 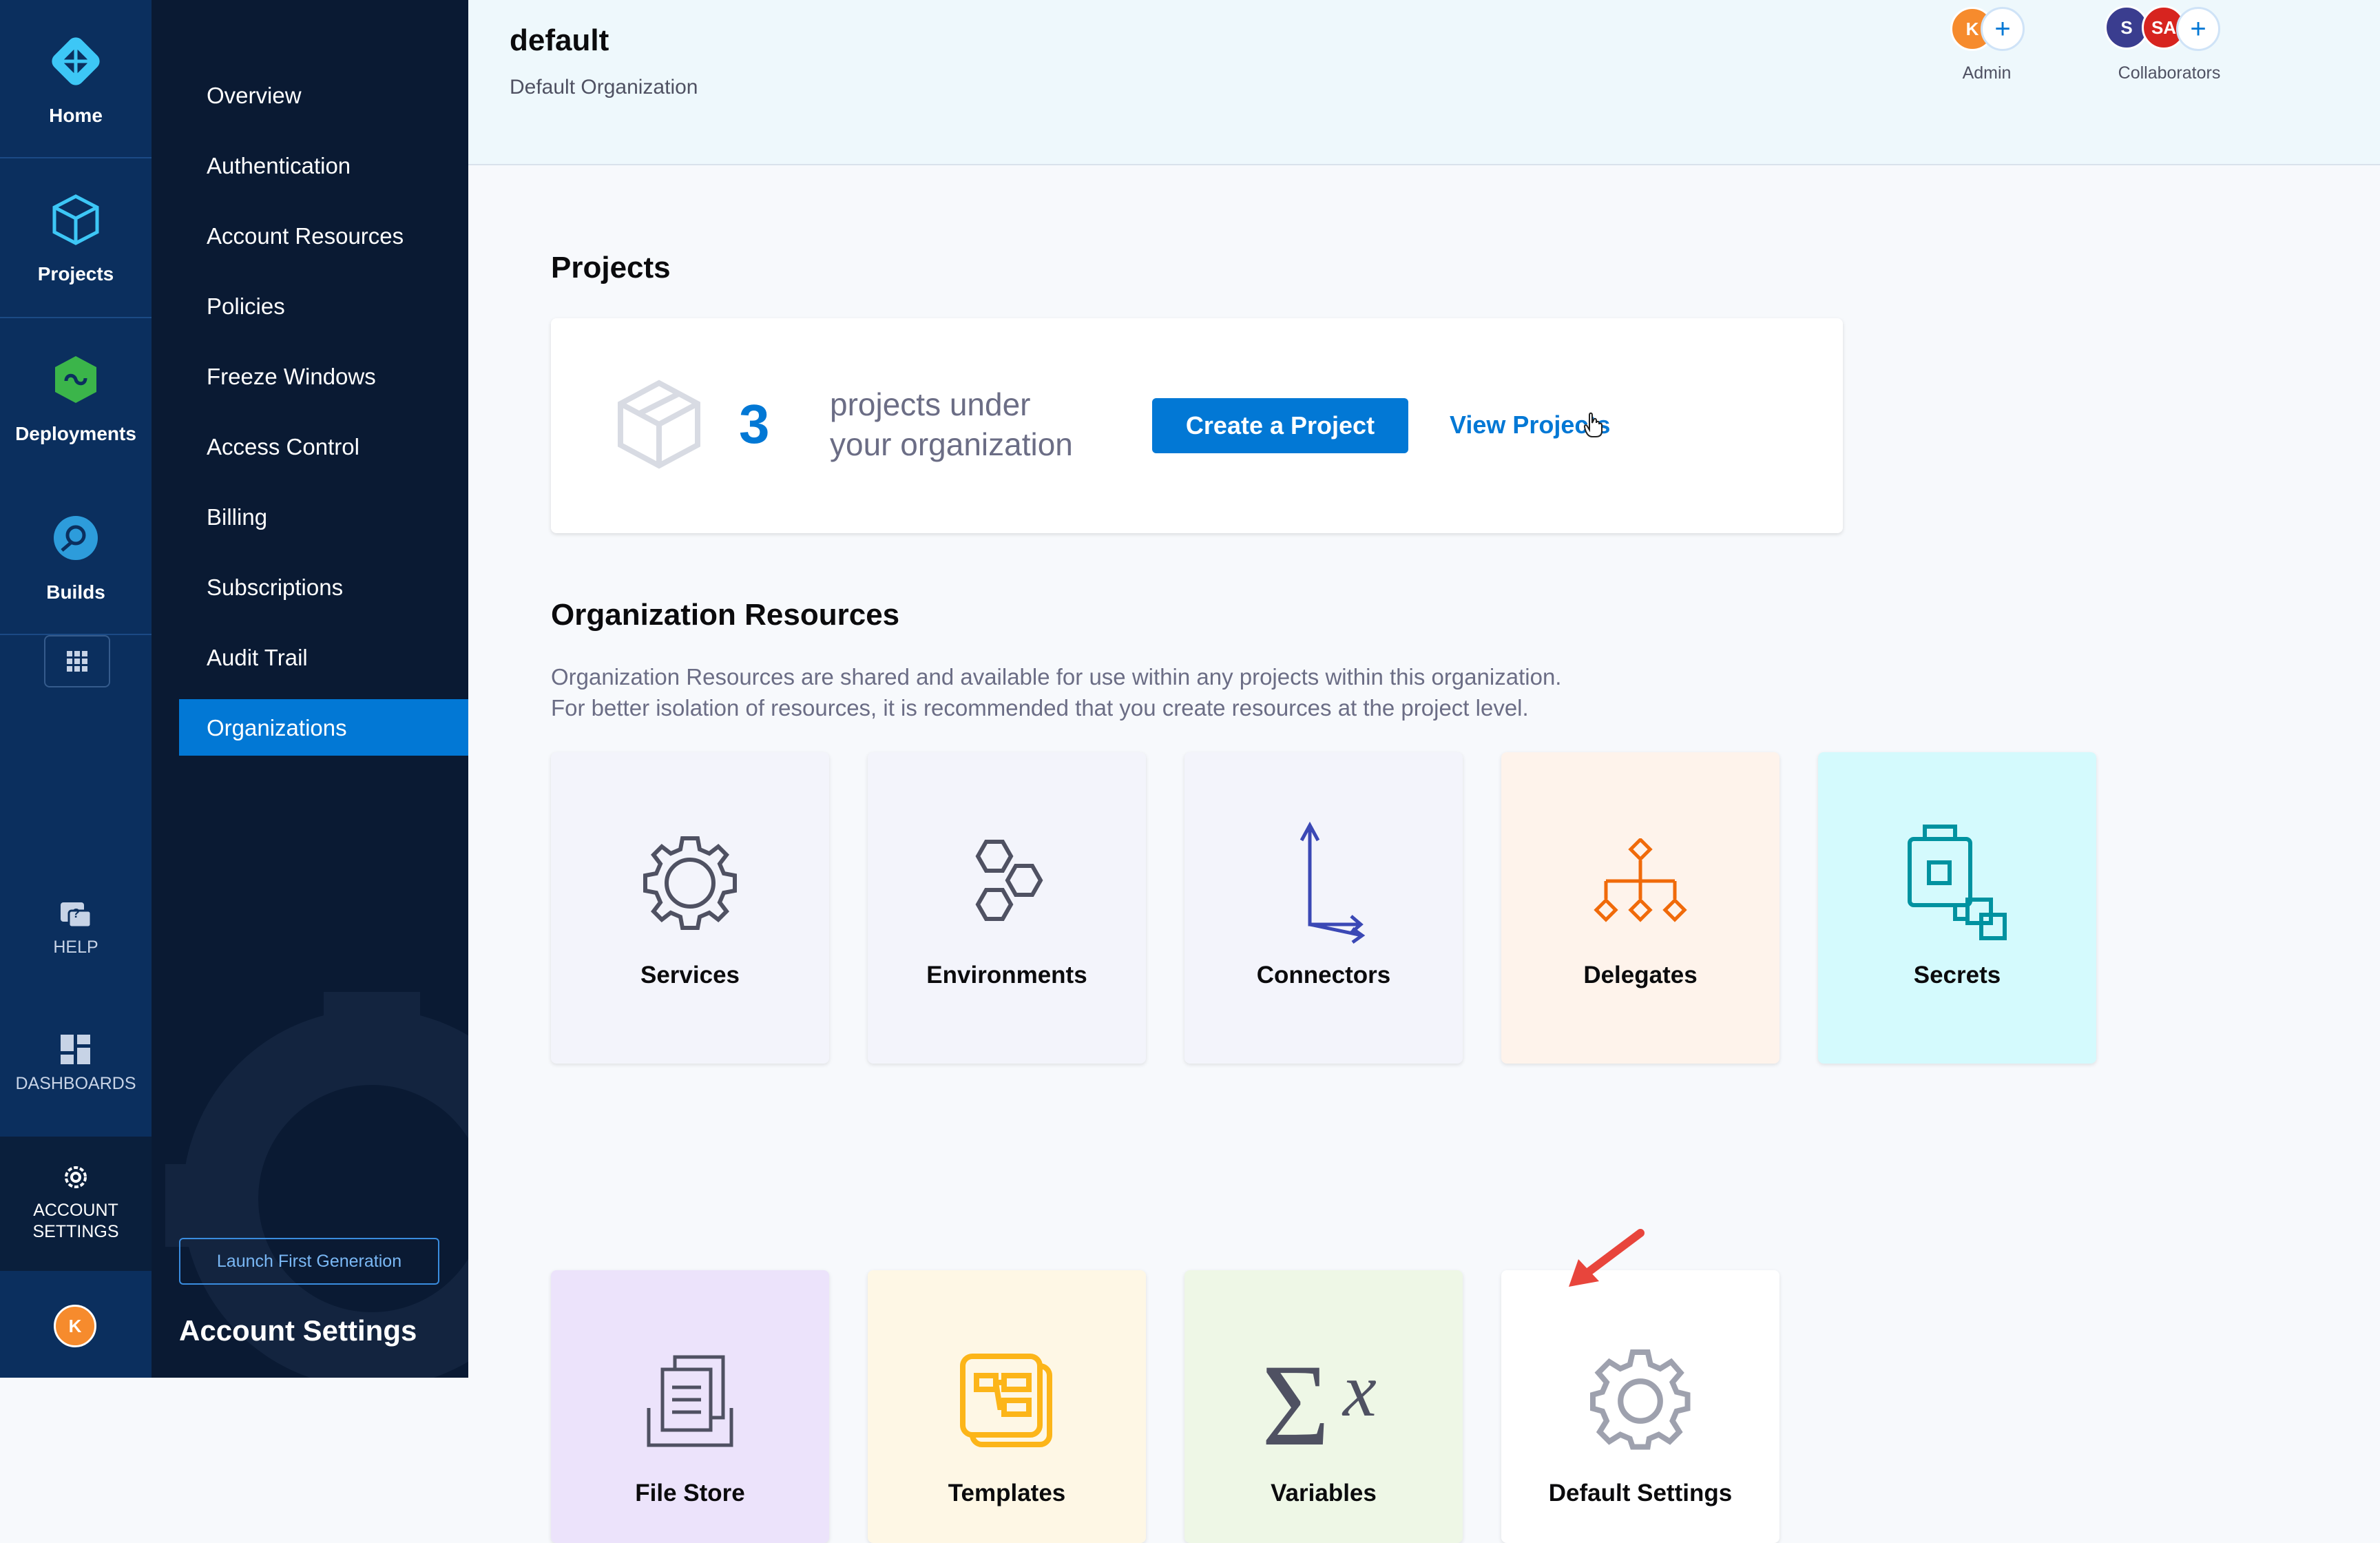 I want to click on all-modules-grid-button, so click(x=77, y=661).